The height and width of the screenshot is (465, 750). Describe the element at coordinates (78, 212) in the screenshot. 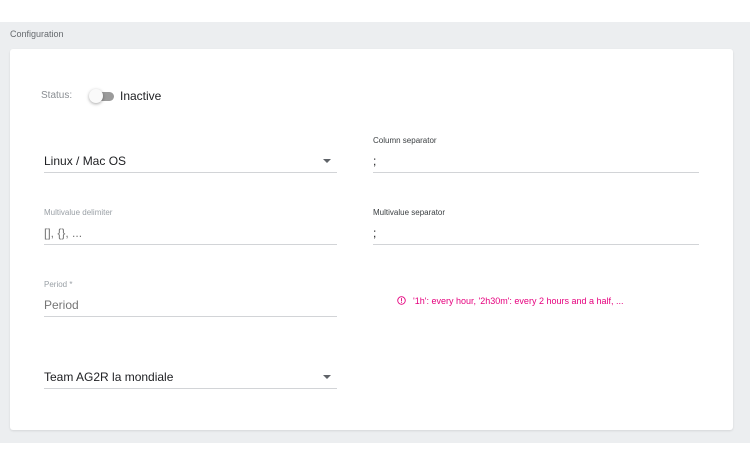

I see `multivalue-delimiter-label: Multivalue delimiter` at that location.